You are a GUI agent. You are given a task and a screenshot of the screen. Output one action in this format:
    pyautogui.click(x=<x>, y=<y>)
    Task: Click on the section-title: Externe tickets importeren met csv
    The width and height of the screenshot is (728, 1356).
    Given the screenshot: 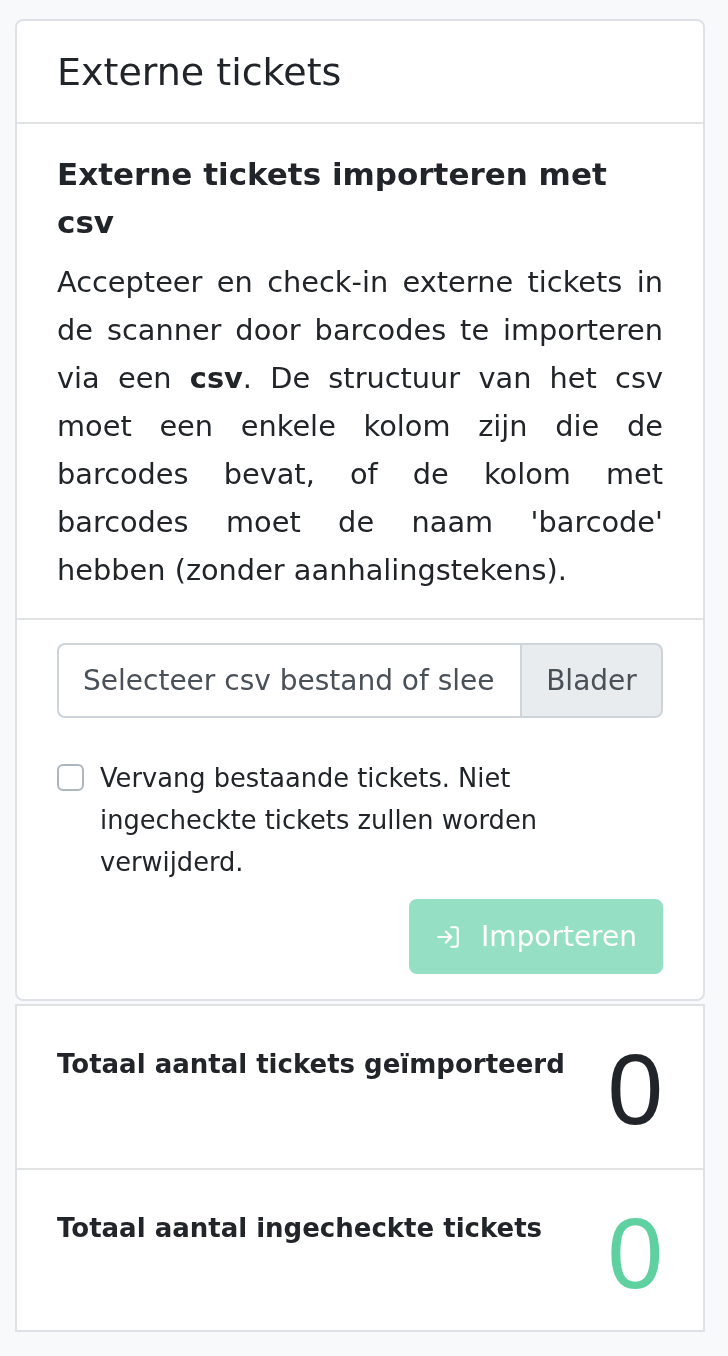 What is the action you would take?
    pyautogui.click(x=332, y=198)
    